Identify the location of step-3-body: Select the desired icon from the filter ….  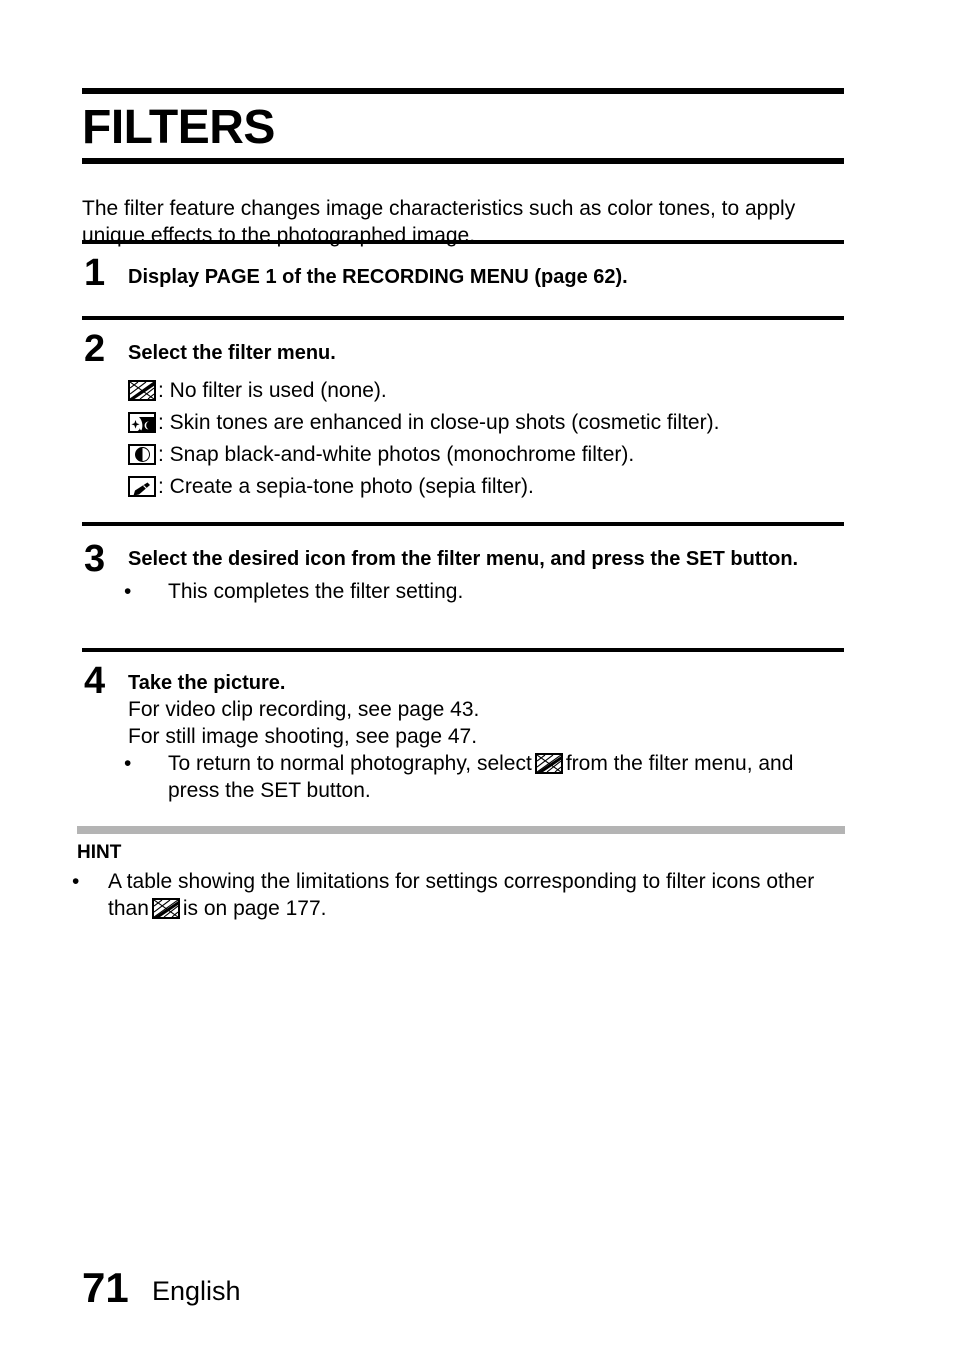
(485, 575).